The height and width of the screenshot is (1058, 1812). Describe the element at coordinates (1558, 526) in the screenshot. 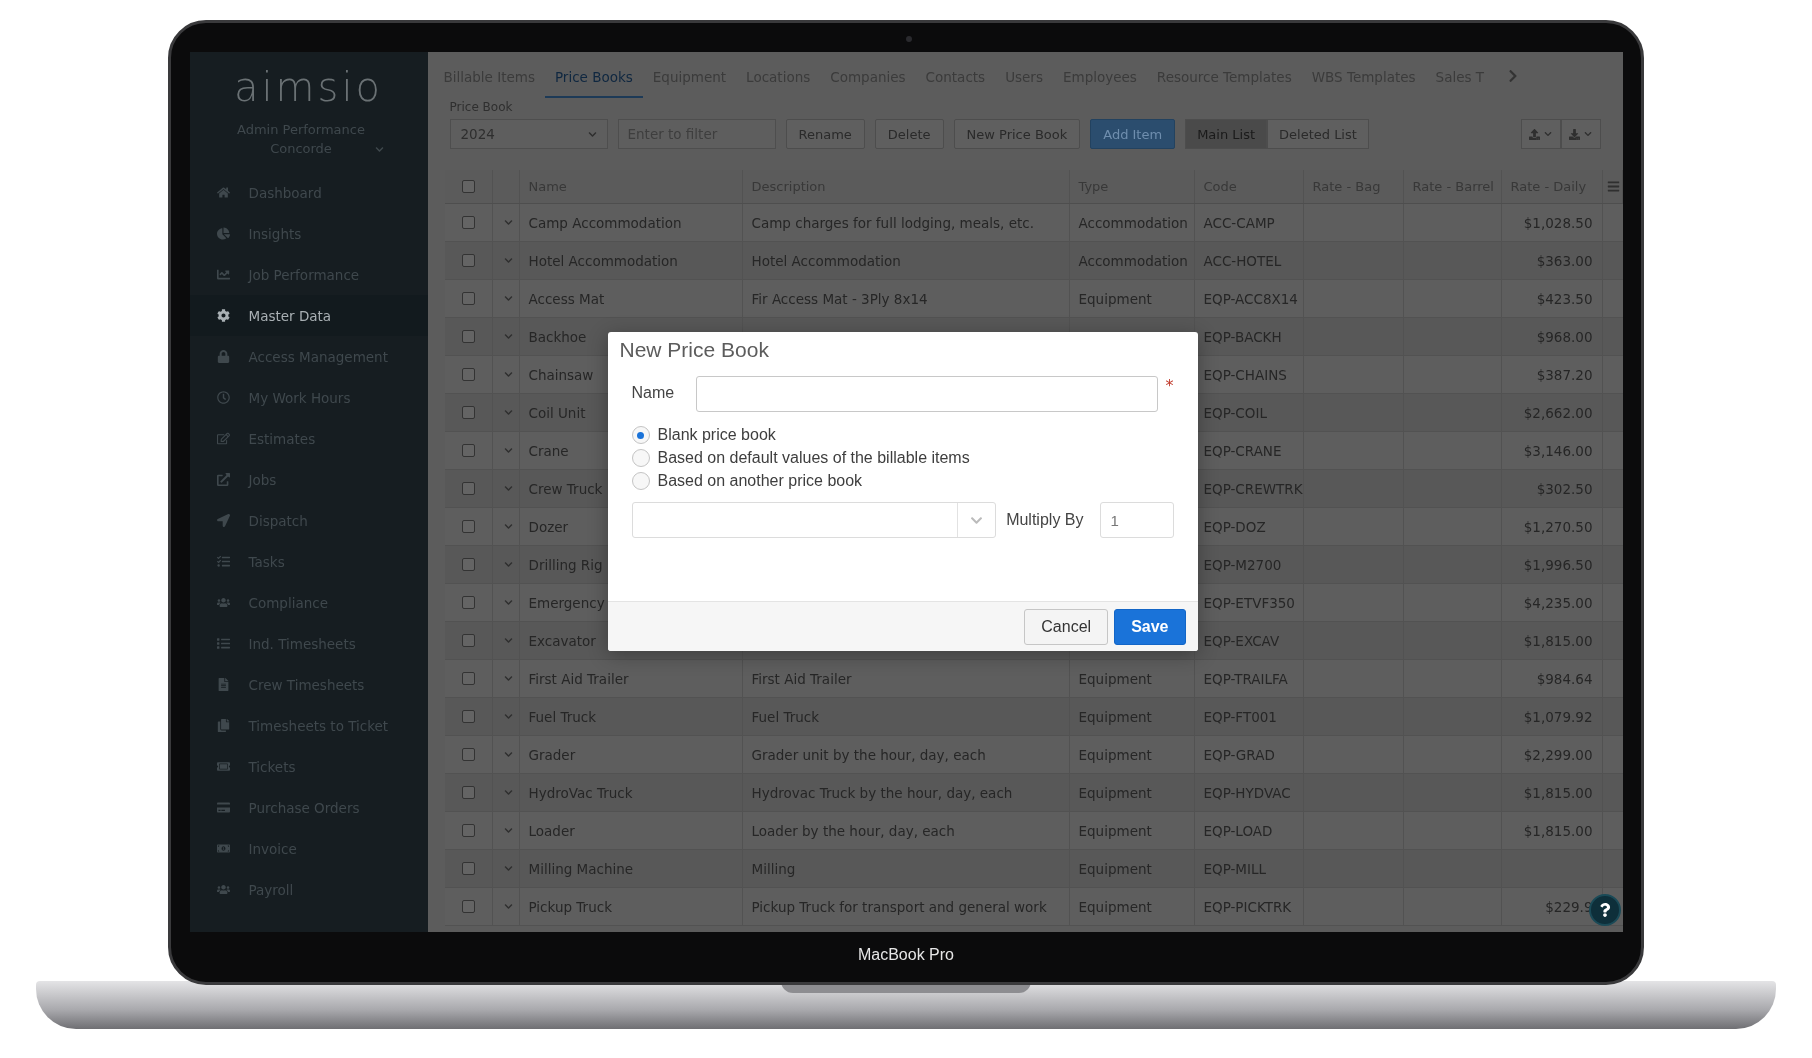

I see `table-cell: $1,270.50` at that location.